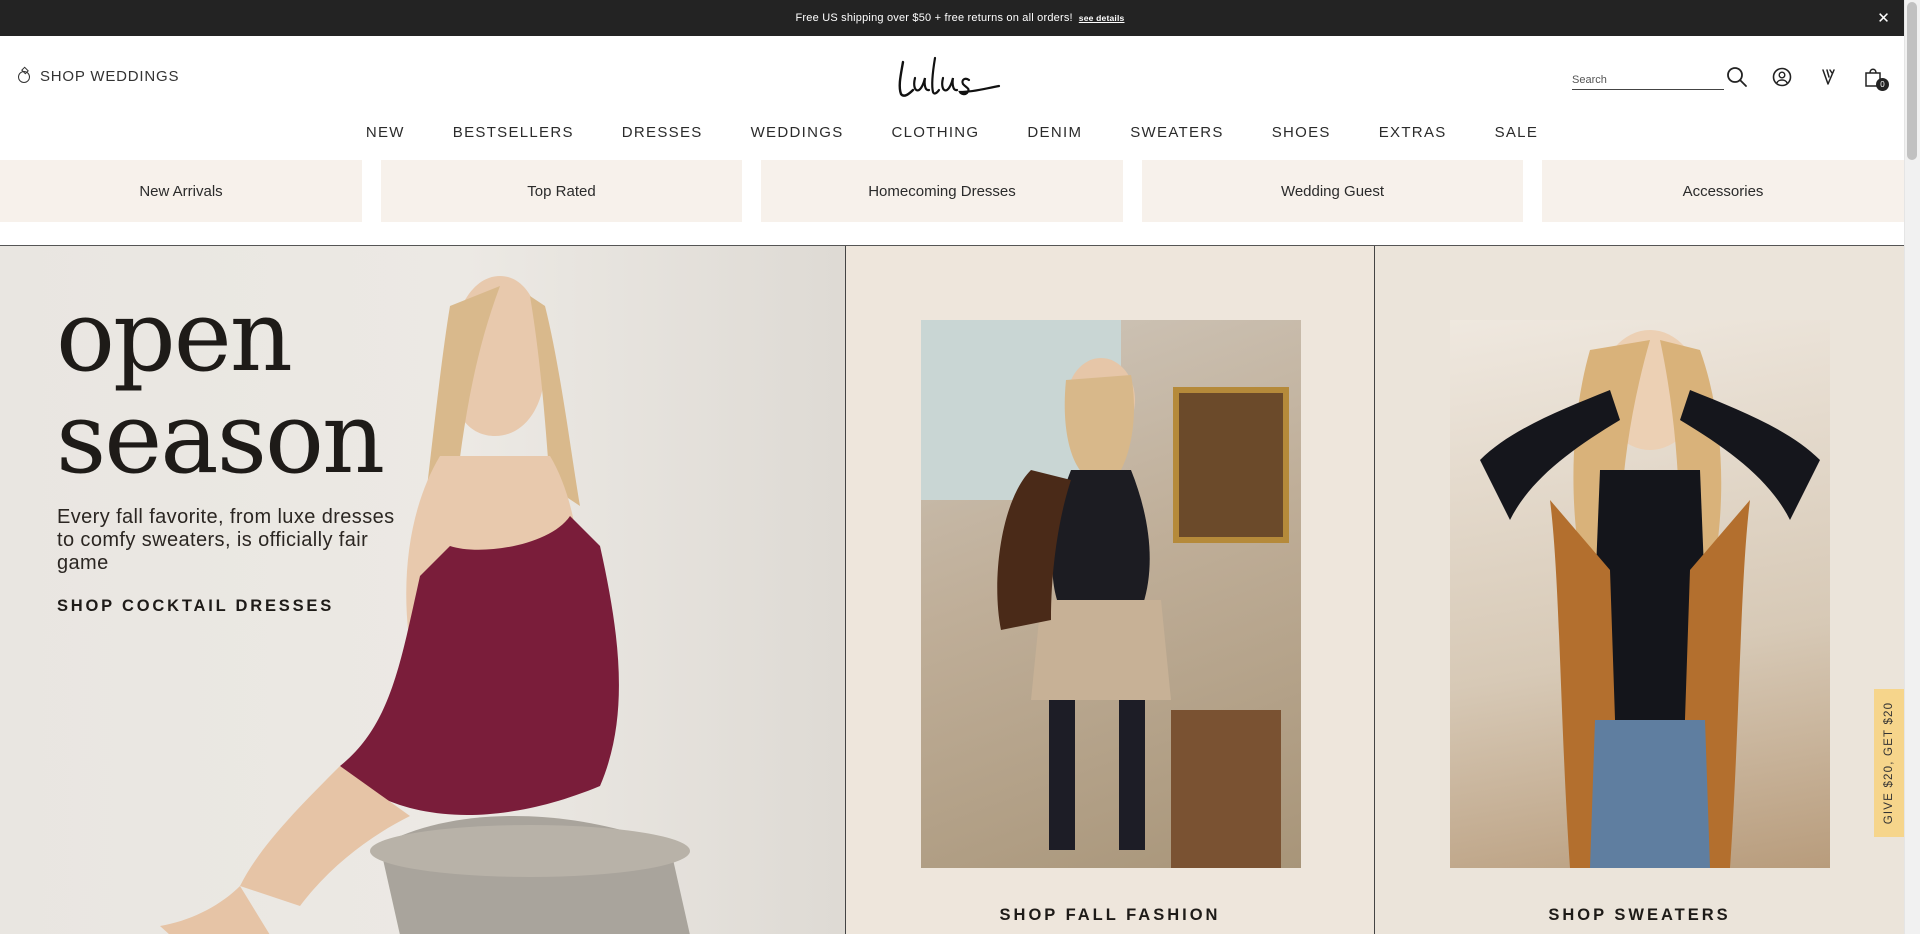 This screenshot has width=1920, height=934. What do you see at coordinates (385, 132) in the screenshot?
I see `nav-new: NEW` at bounding box center [385, 132].